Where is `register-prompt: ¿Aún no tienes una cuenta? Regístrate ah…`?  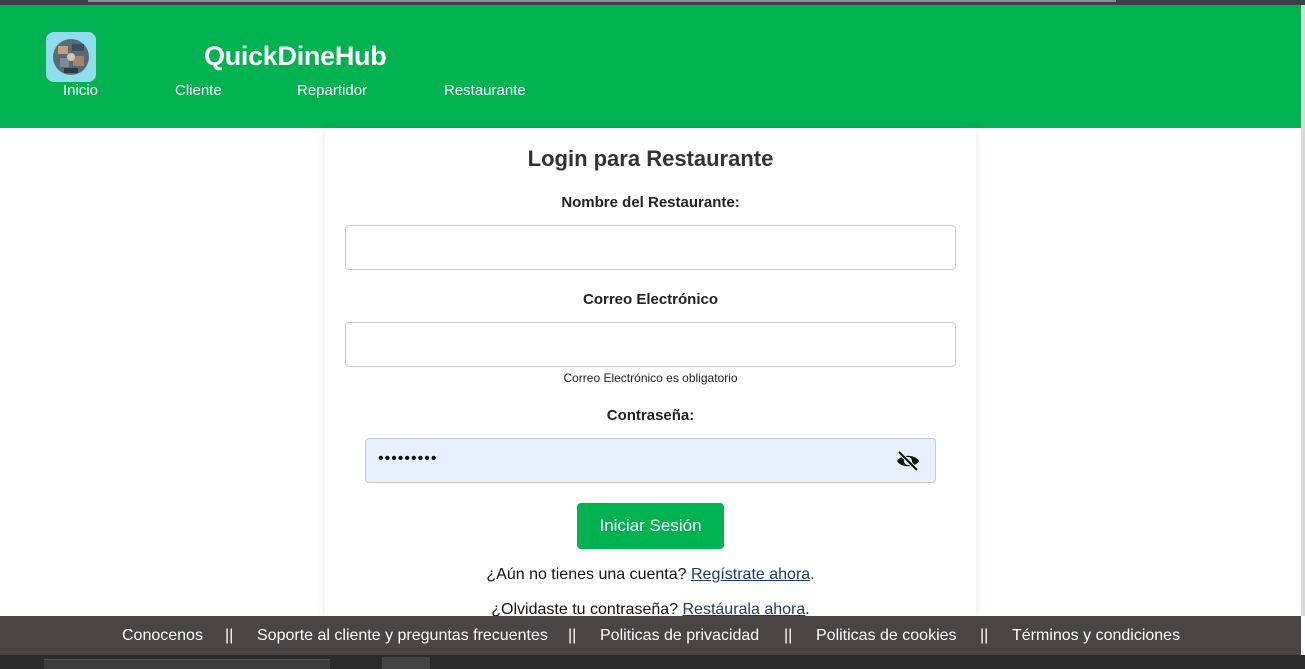
register-prompt: ¿Aún no tienes una cuenta? Regístrate ah… is located at coordinates (650, 575).